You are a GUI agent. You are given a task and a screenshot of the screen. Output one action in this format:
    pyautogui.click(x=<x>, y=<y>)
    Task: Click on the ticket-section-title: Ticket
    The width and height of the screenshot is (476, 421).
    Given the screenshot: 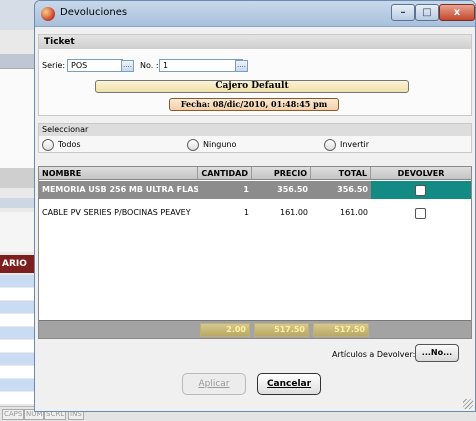 What is the action you would take?
    pyautogui.click(x=255, y=42)
    